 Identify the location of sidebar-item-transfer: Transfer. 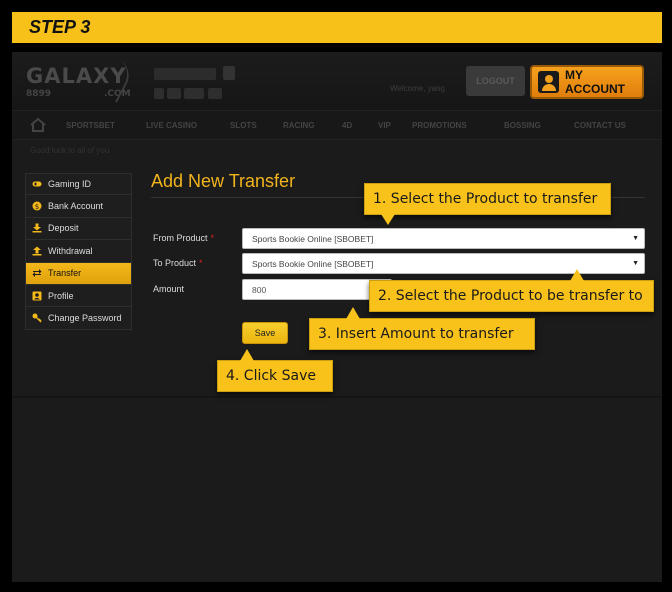
(78, 273).